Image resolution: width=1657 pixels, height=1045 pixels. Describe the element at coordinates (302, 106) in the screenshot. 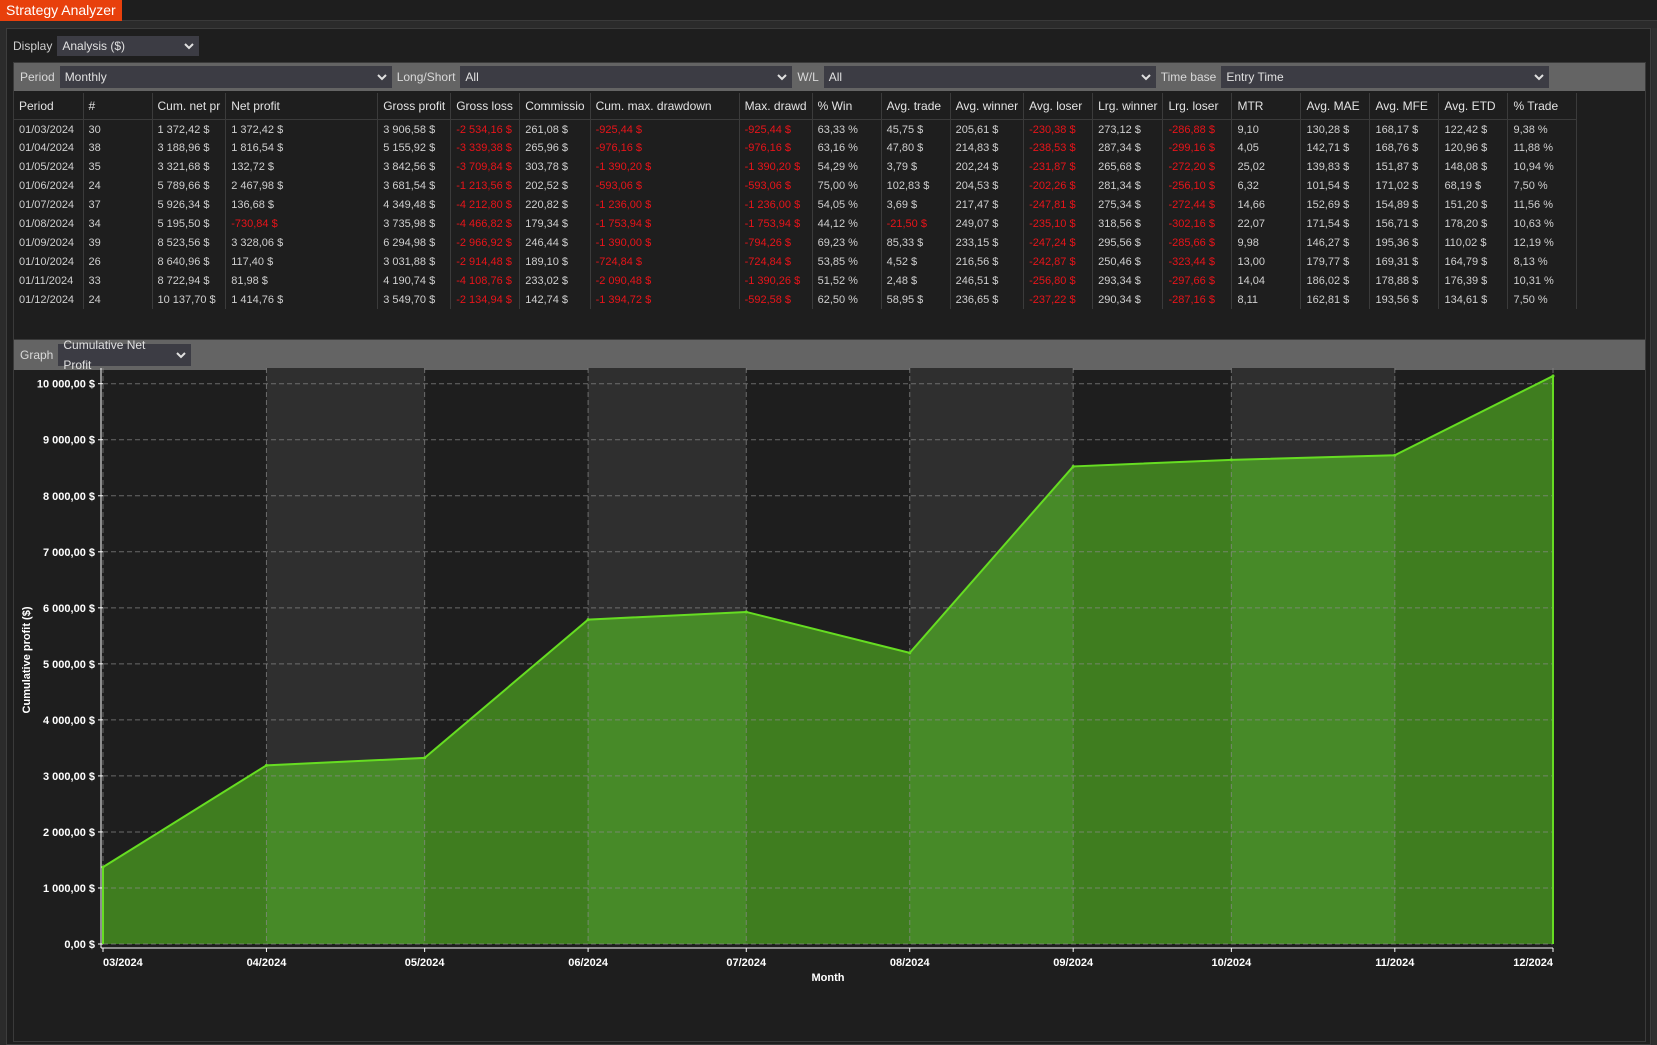

I see `column-header: Net profit` at that location.